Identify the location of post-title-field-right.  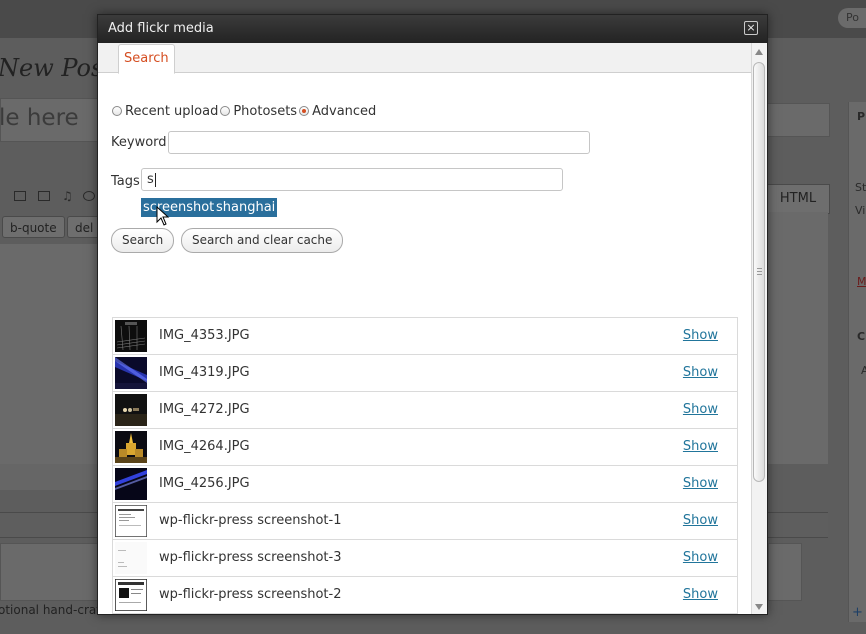
(798, 120).